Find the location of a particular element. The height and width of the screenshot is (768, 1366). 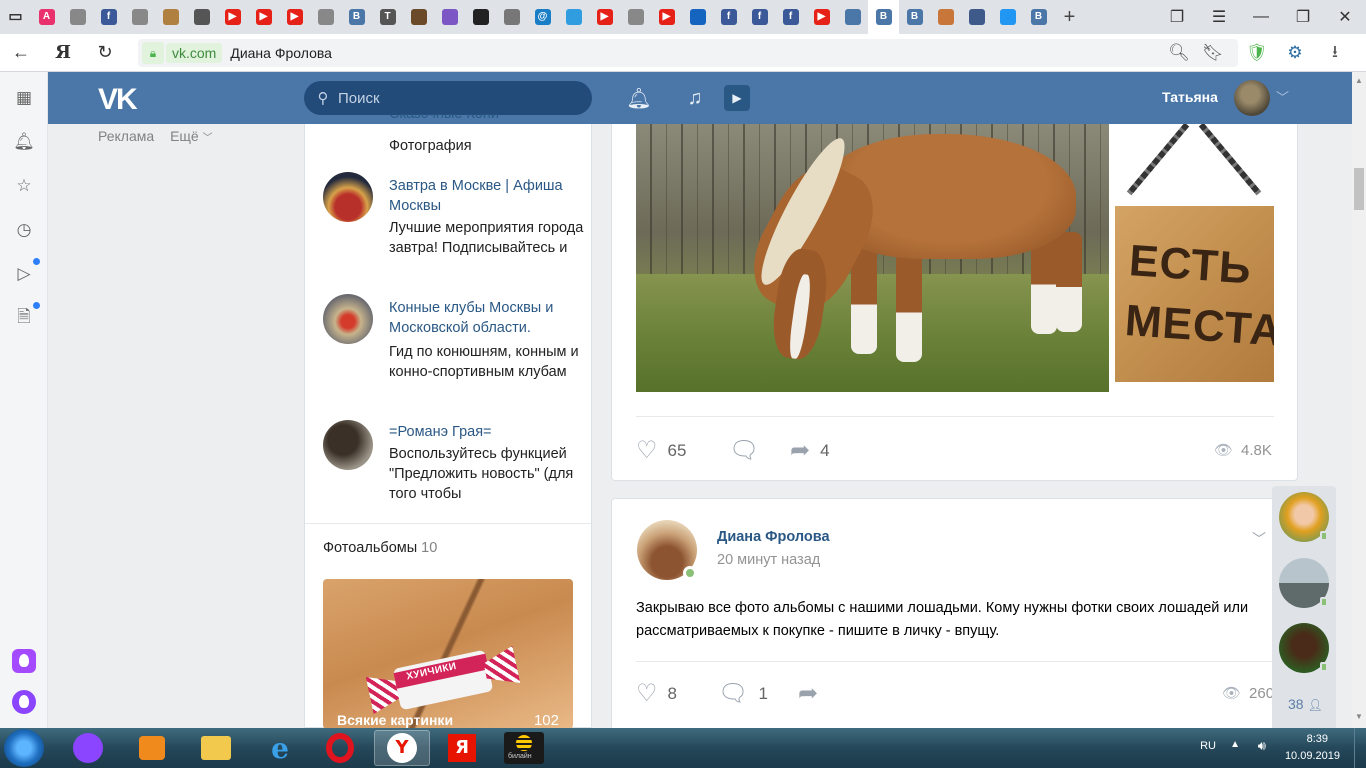

history-clock-icon: ◷ is located at coordinates (24, 230).